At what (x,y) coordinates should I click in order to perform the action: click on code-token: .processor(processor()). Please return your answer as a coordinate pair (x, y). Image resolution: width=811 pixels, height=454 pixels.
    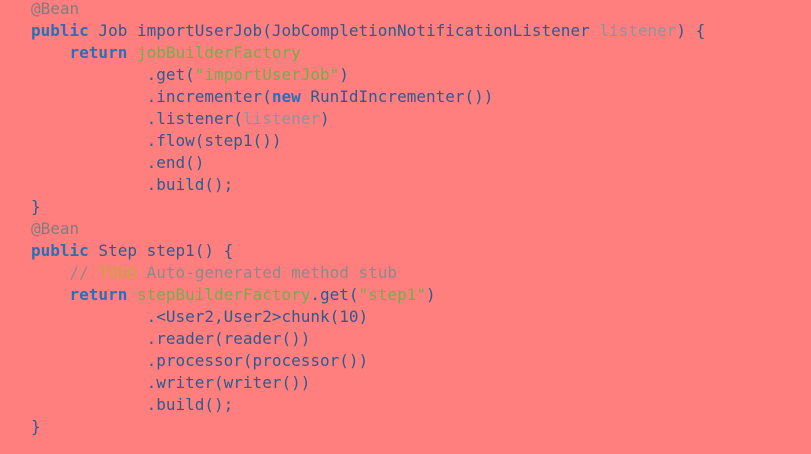
    Looking at the image, I should click on (200, 360).